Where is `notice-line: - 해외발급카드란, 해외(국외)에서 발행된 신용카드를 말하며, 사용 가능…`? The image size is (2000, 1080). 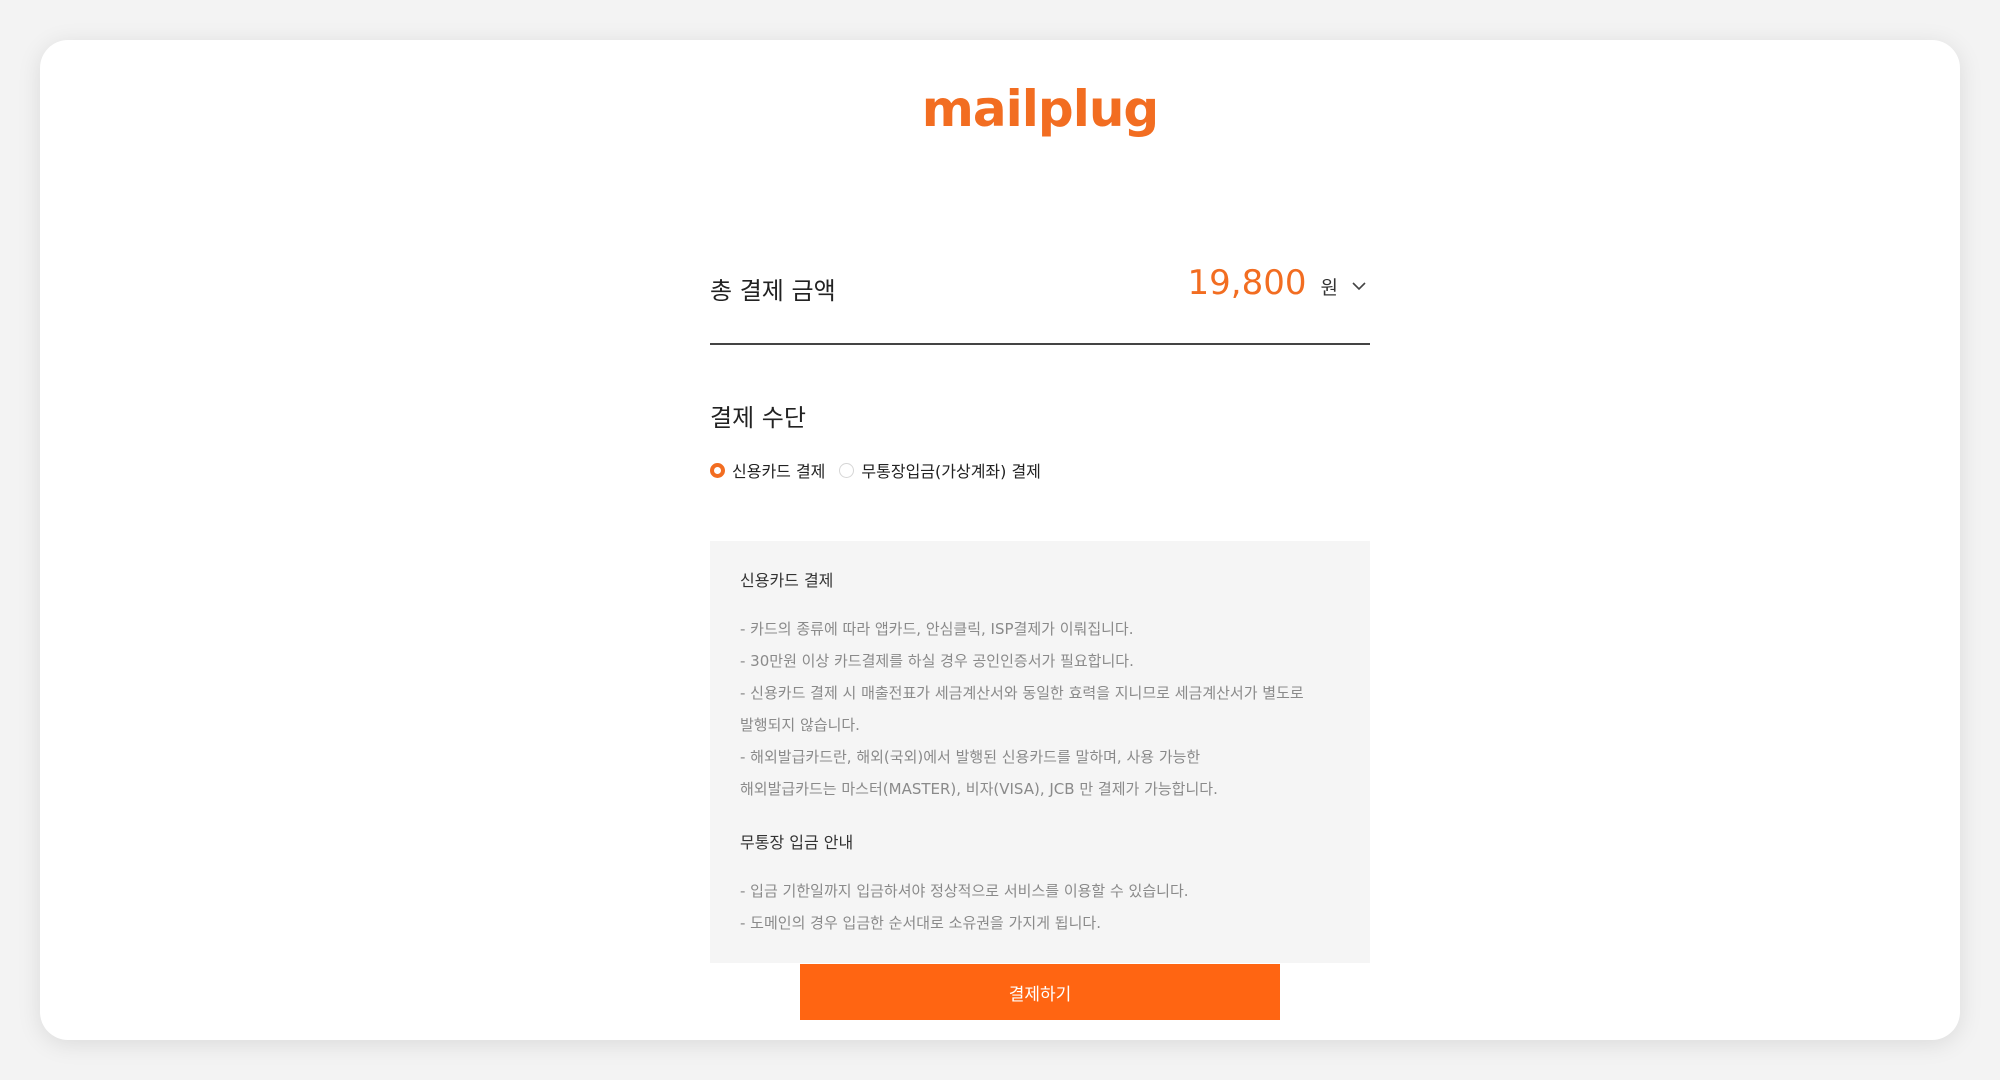
notice-line: - 해외발급카드란, 해외(국외)에서 발행된 신용카드를 말하며, 사용 가능… is located at coordinates (970, 757).